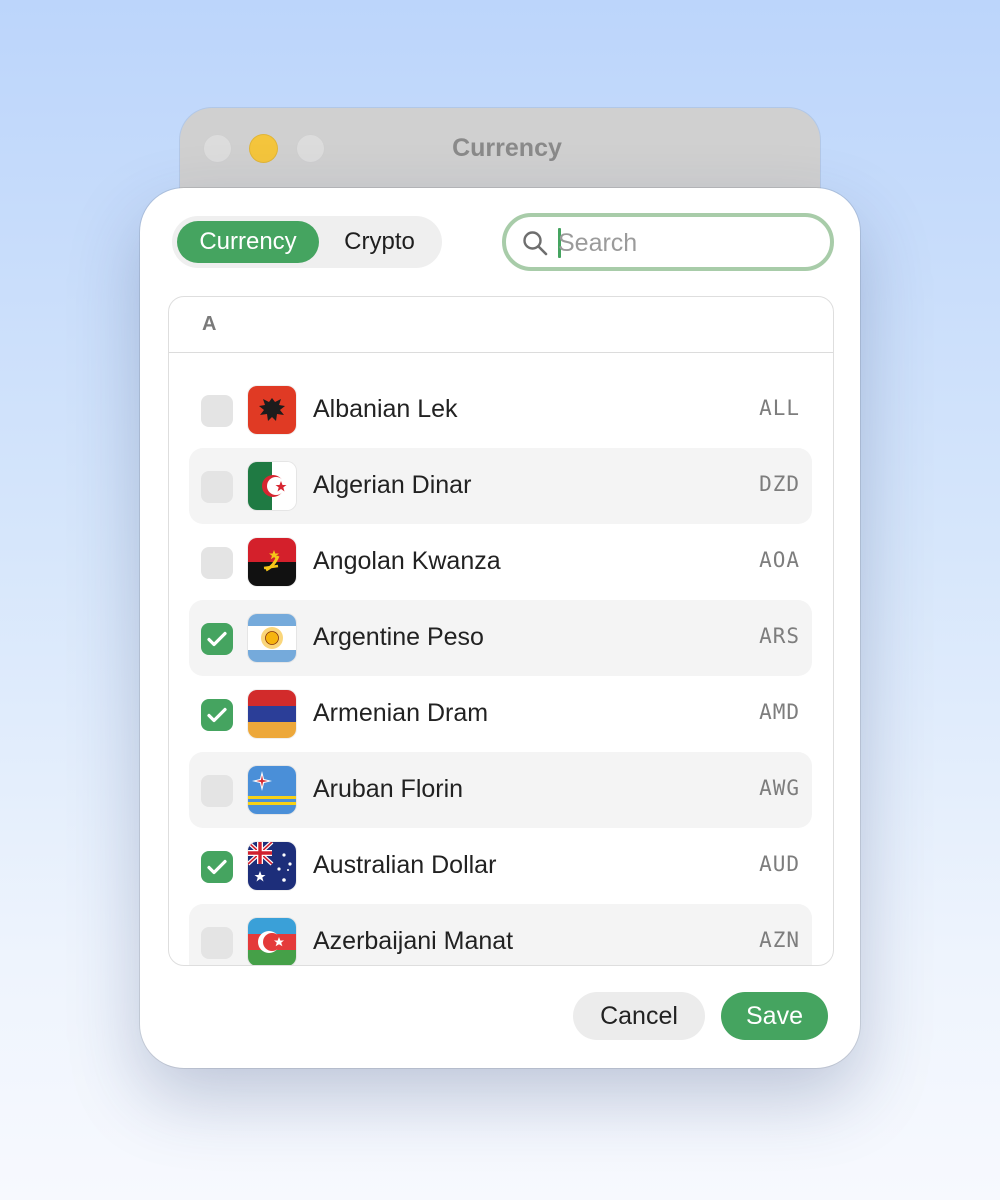  What do you see at coordinates (779, 484) in the screenshot?
I see `currency-code: DZD` at bounding box center [779, 484].